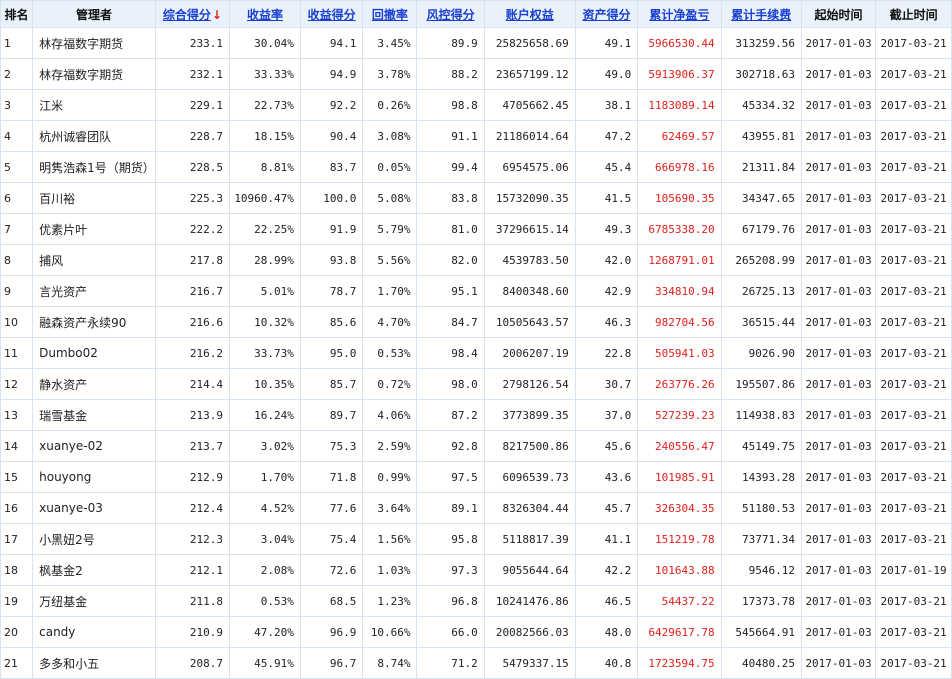  I want to click on rank-cell: 2, so click(17, 74).